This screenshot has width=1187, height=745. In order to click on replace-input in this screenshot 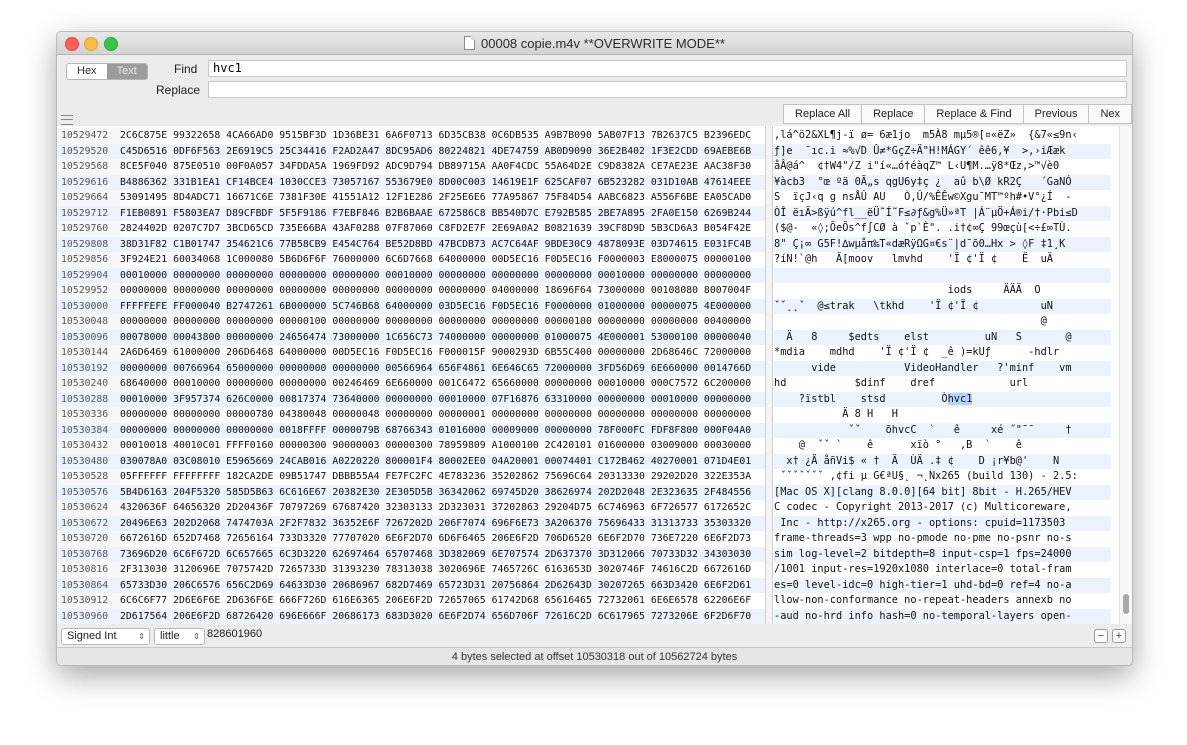, I will do `click(667, 89)`.